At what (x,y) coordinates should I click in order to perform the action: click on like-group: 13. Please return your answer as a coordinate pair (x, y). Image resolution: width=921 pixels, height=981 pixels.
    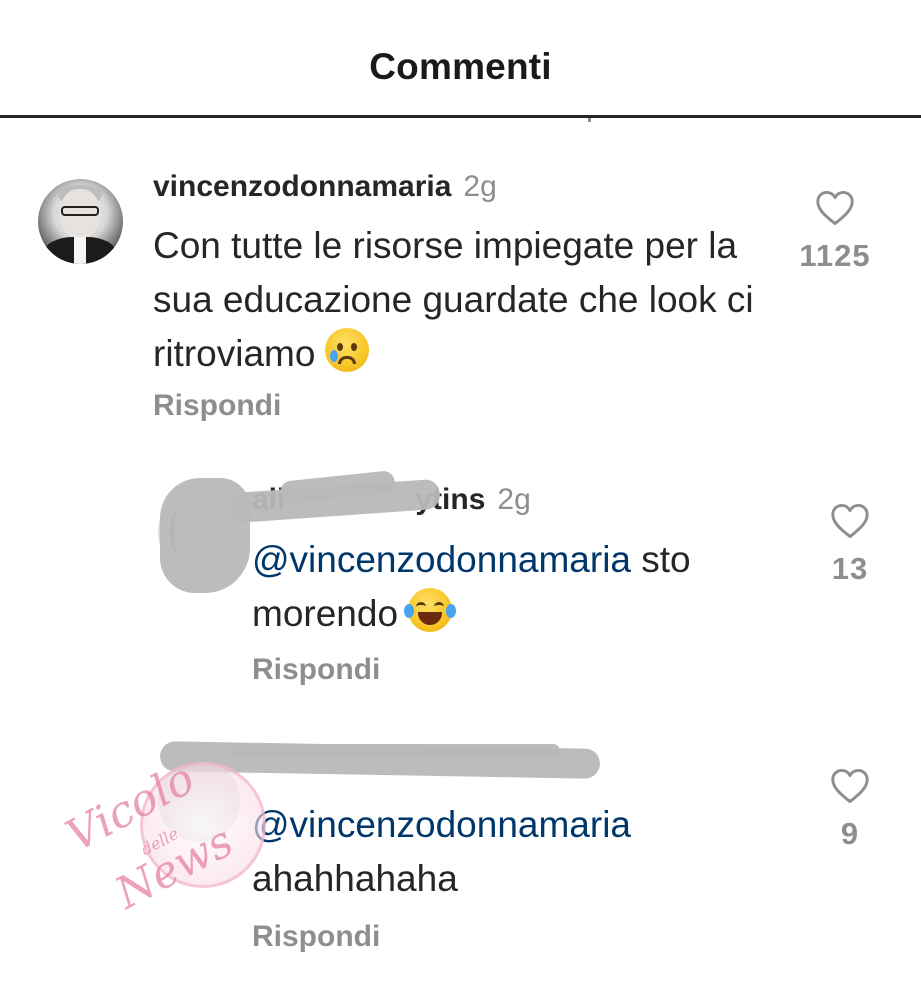
    Looking at the image, I should click on (850, 545).